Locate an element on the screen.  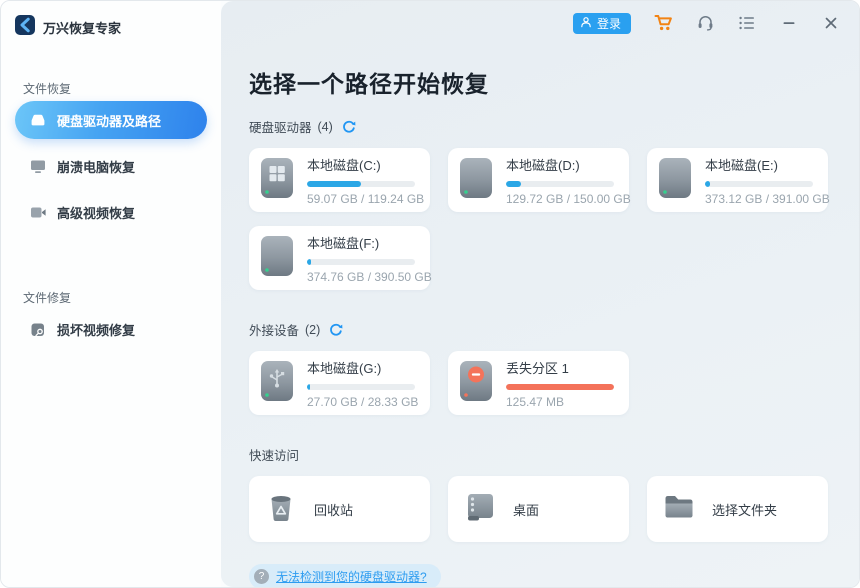
lost-partition-drive-icon is located at coordinates (476, 383).